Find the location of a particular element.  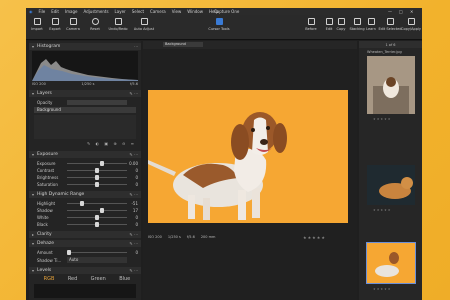

saturation-knob is located at coordinates (97, 184).